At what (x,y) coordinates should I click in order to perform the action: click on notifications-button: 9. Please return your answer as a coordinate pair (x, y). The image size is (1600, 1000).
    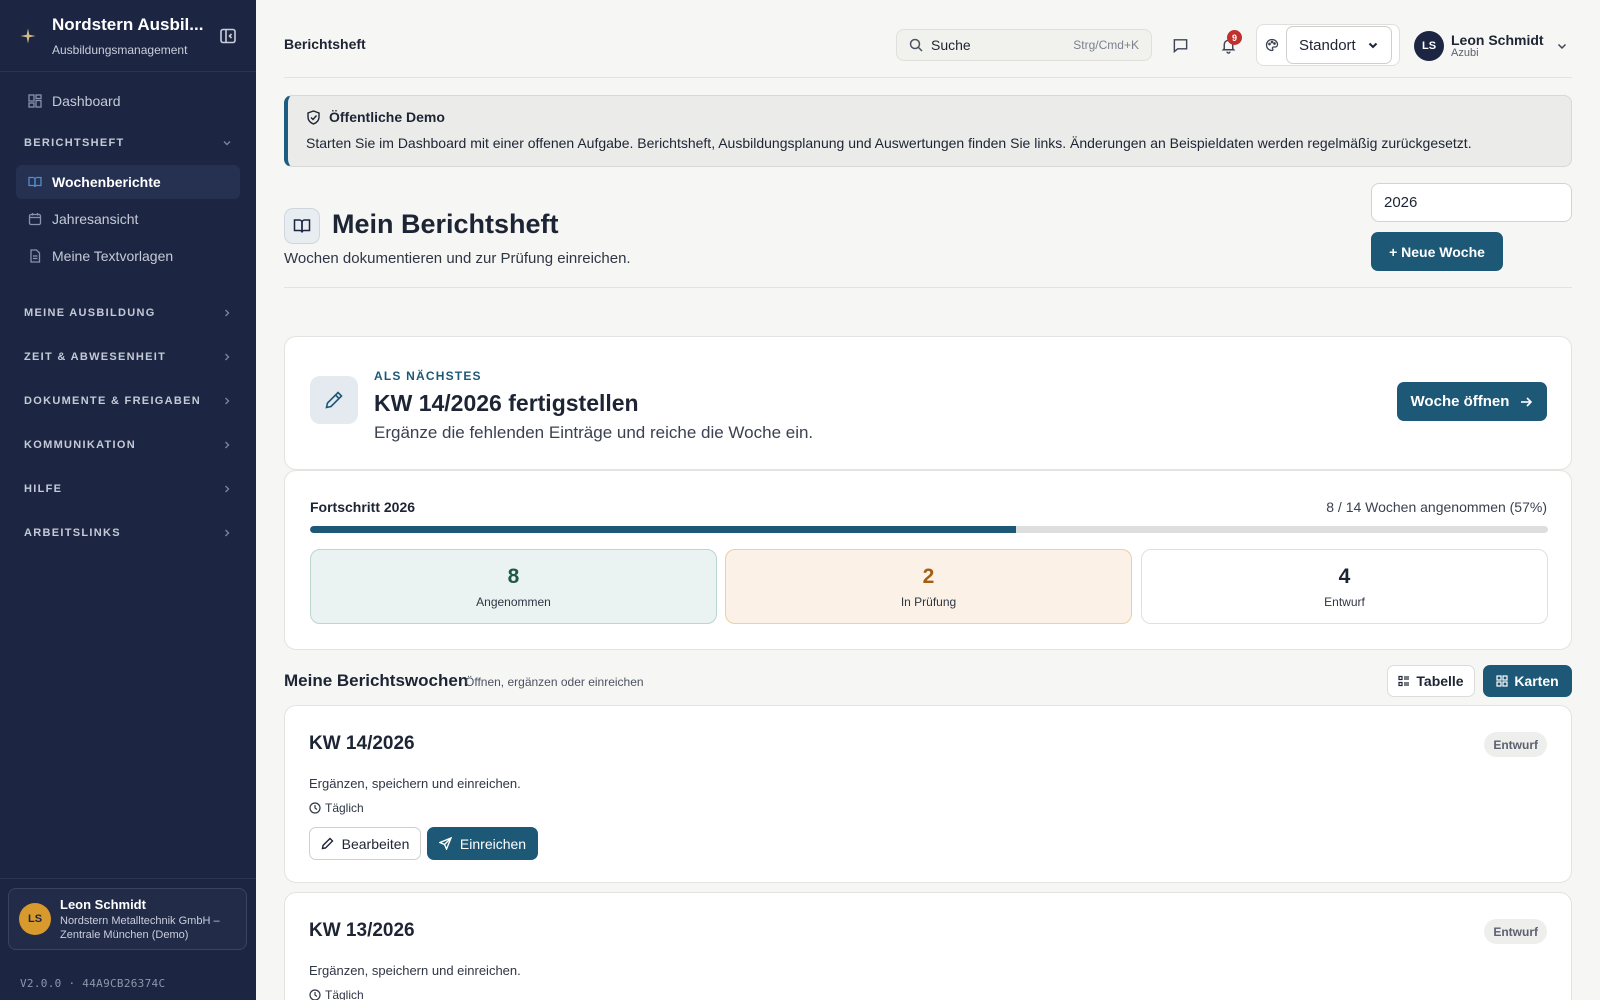
    Looking at the image, I should click on (1228, 45).